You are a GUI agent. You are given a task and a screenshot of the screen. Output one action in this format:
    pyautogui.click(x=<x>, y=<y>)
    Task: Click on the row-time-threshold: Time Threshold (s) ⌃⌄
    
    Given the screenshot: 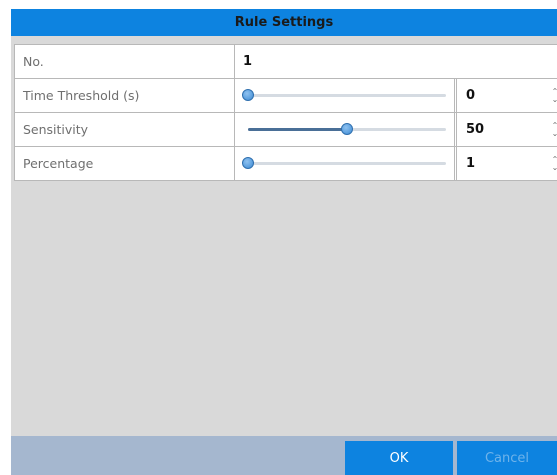 What is the action you would take?
    pyautogui.click(x=285, y=96)
    